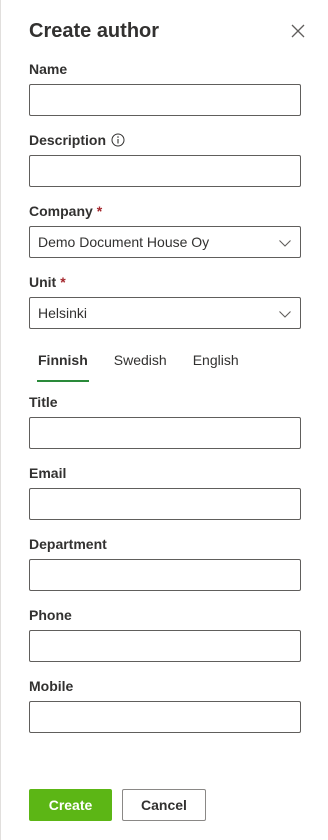  What do you see at coordinates (63, 363) in the screenshot?
I see `tab-finnish: Finnish` at bounding box center [63, 363].